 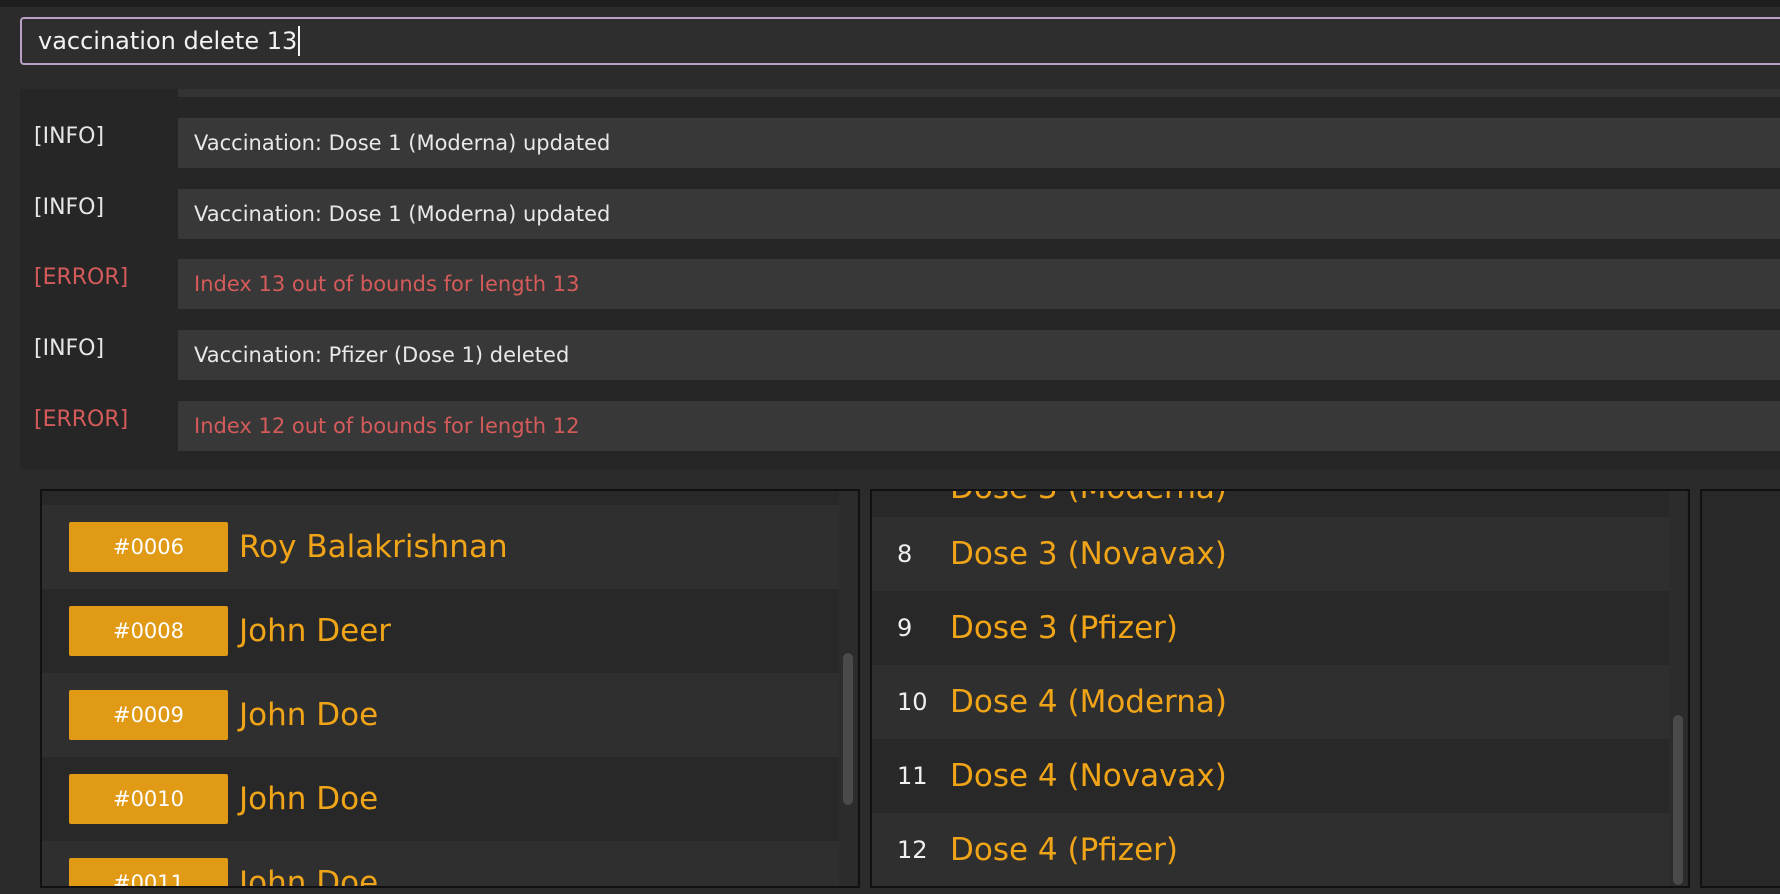 What do you see at coordinates (1088, 702) in the screenshot?
I see `vaccination-name: Dose 4 (Moderna)` at bounding box center [1088, 702].